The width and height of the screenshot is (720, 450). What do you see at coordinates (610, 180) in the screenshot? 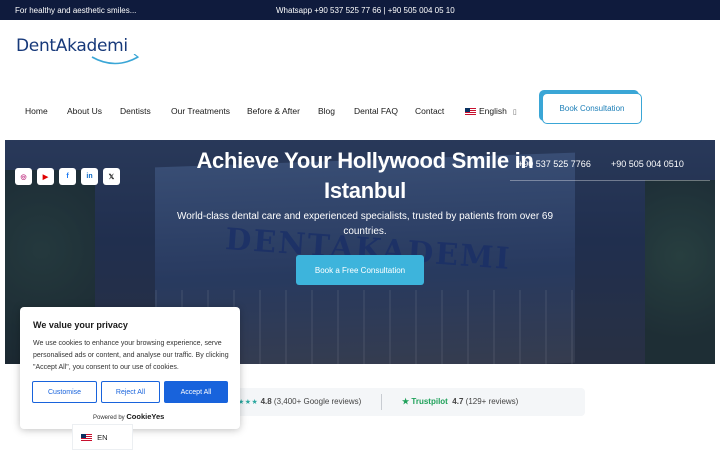
I see `hero-divider` at bounding box center [610, 180].